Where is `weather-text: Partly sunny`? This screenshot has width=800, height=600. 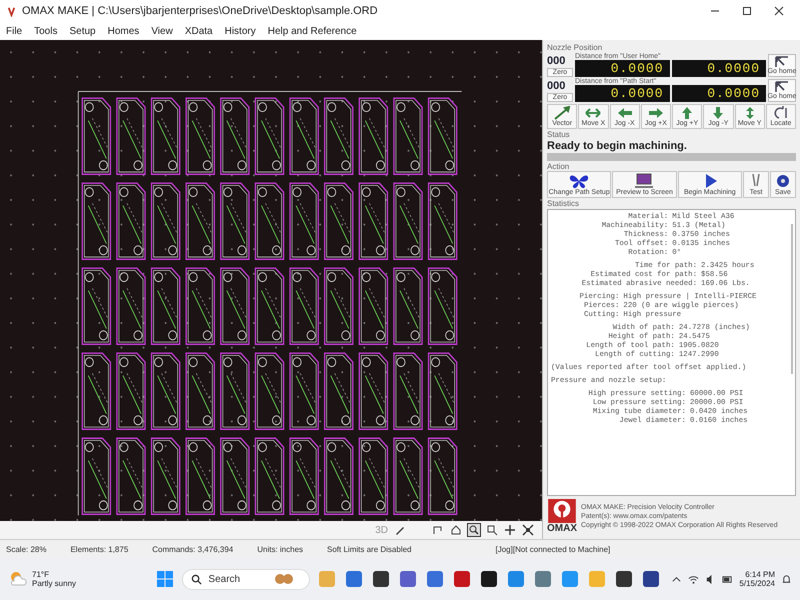 weather-text: Partly sunny is located at coordinates (54, 583).